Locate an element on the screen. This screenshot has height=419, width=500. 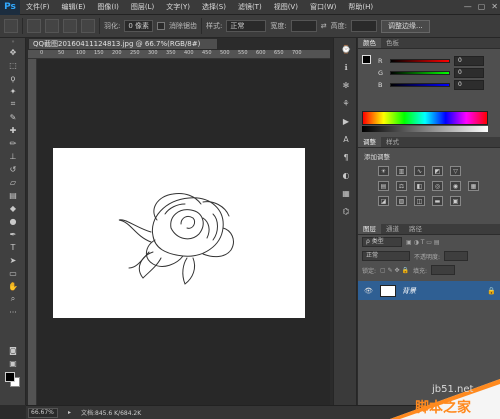
type-tool-icon: T is located at coordinates (13, 247).